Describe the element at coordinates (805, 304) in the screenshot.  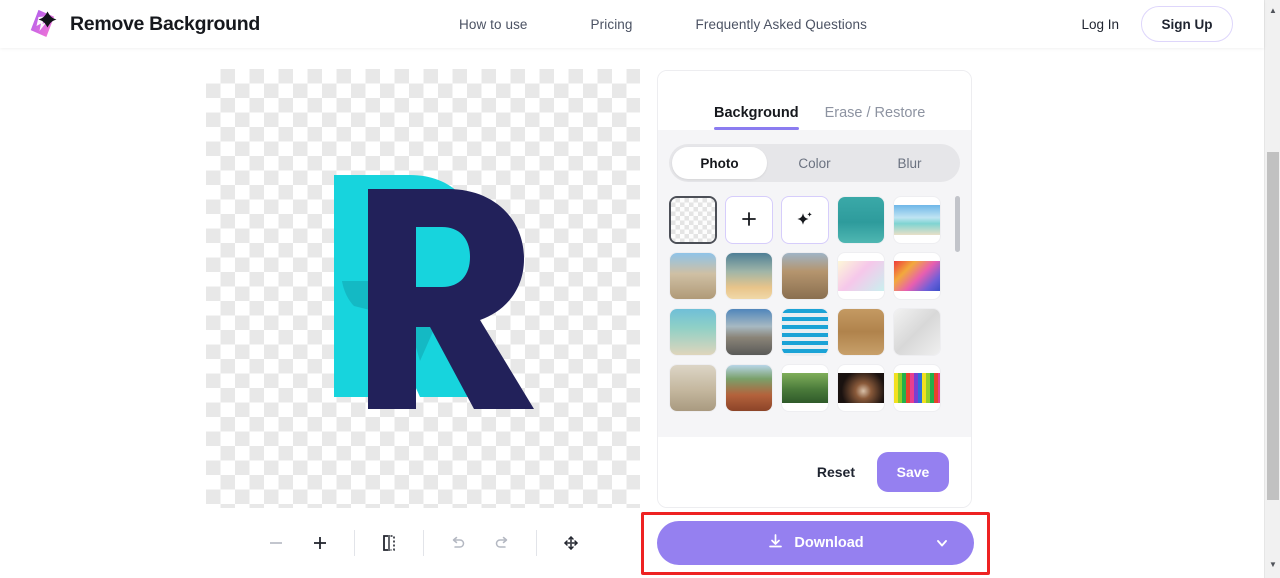
I see `background-thumbnail-grid` at that location.